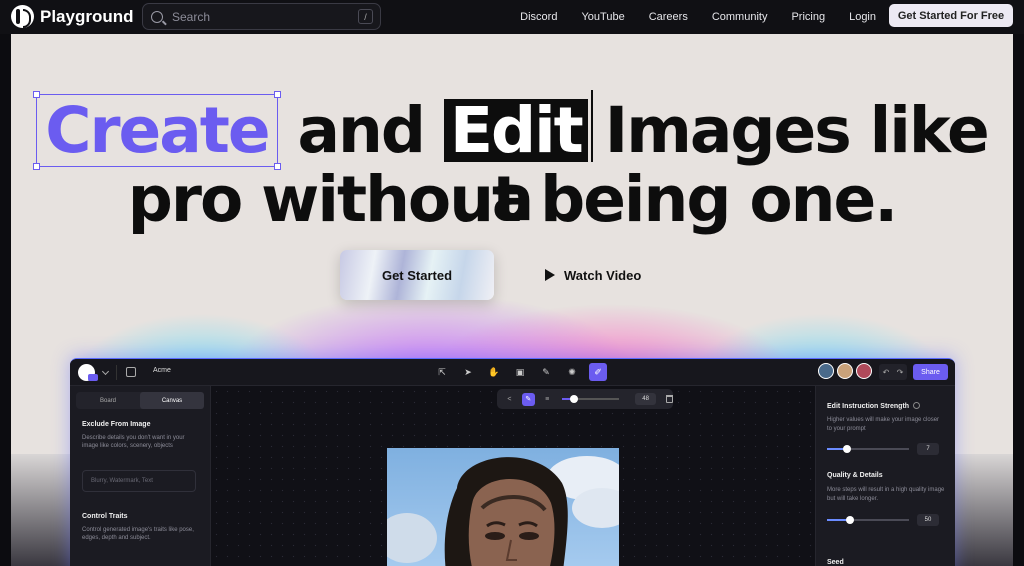 The width and height of the screenshot is (1024, 566). Describe the element at coordinates (868, 449) in the screenshot. I see `strength-slider` at that location.